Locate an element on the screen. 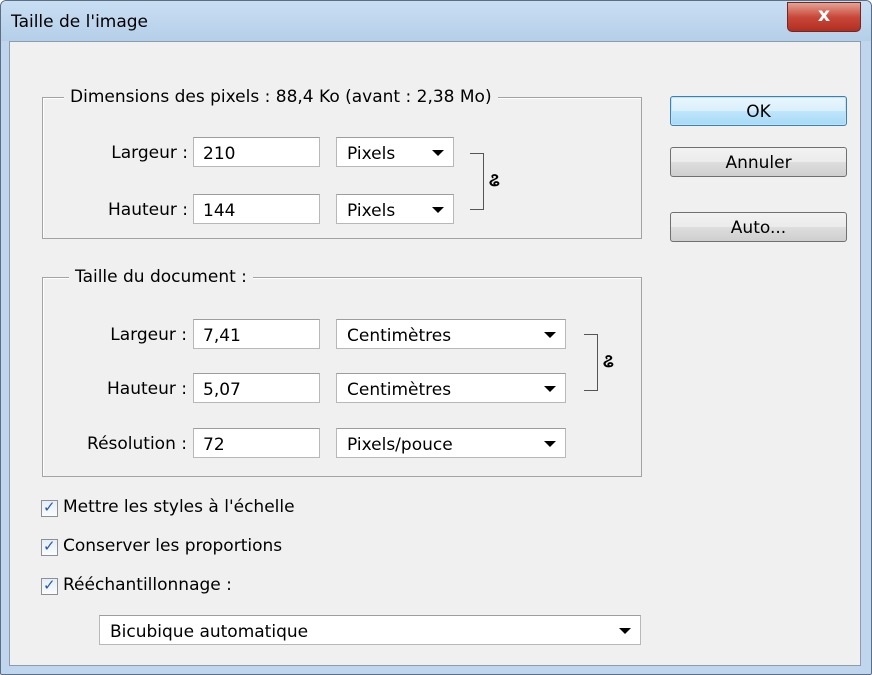 This screenshot has width=872, height=675. resolution-input: 72 is located at coordinates (256, 443).